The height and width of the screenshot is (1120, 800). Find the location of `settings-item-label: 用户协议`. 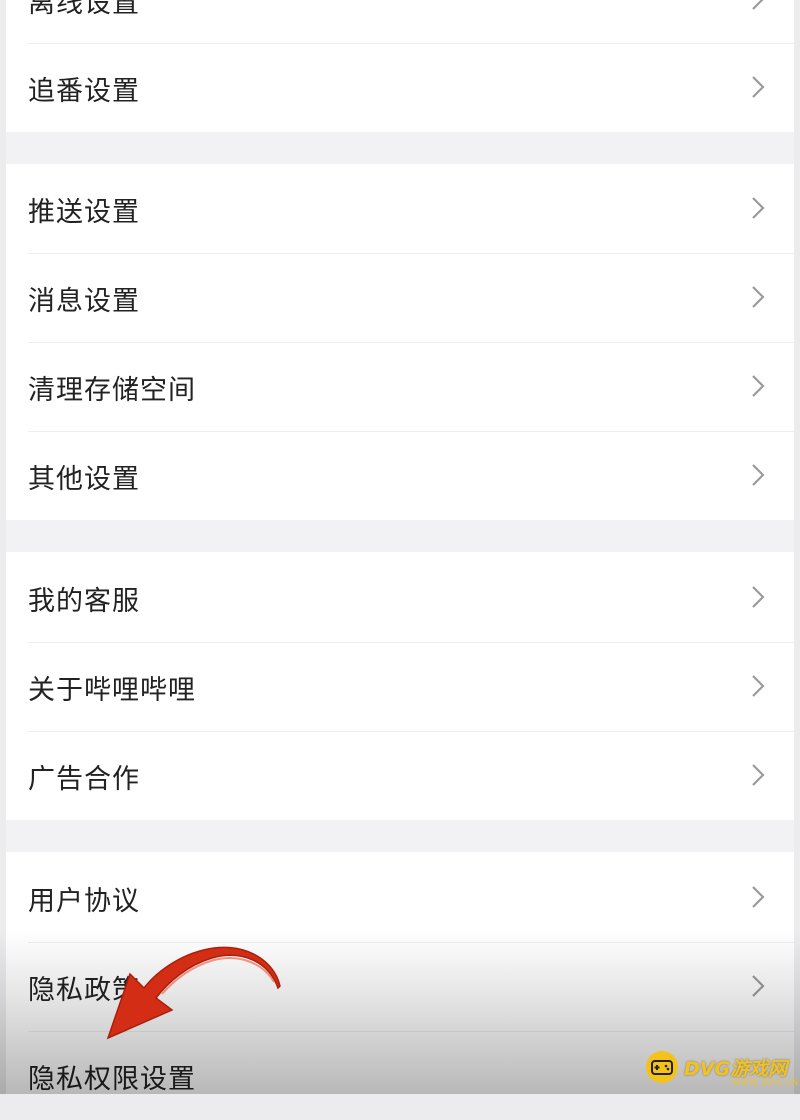

settings-item-label: 用户协议 is located at coordinates (84, 901).